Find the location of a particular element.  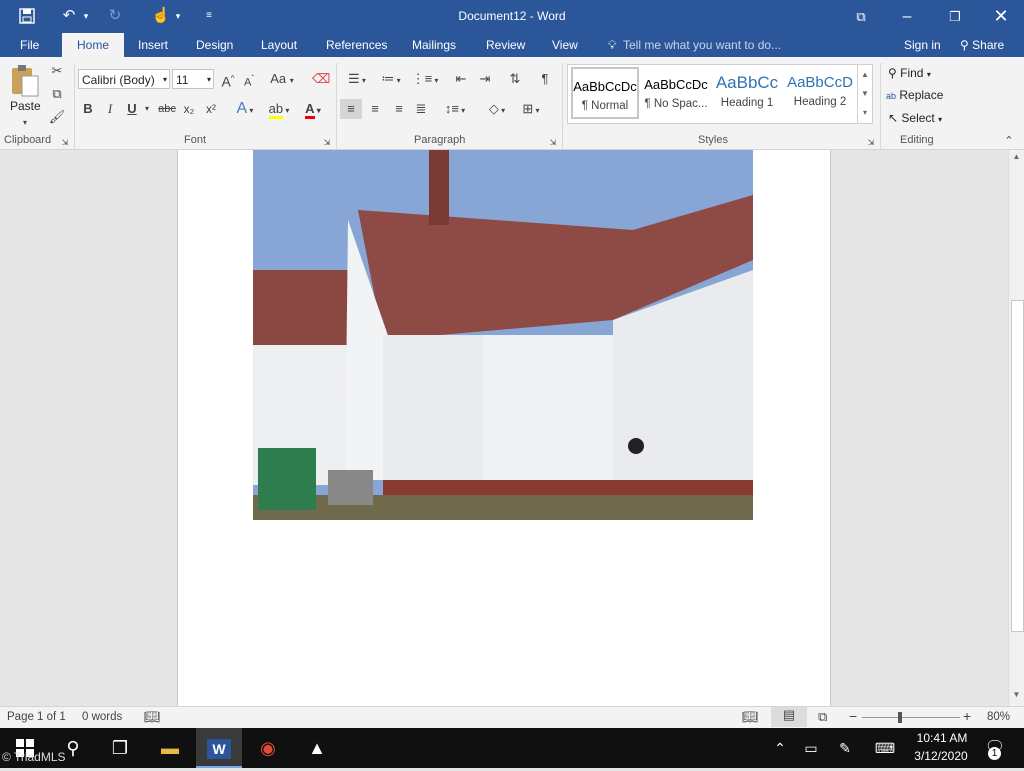

print-layout-icon: ▤ is located at coordinates (789, 717).